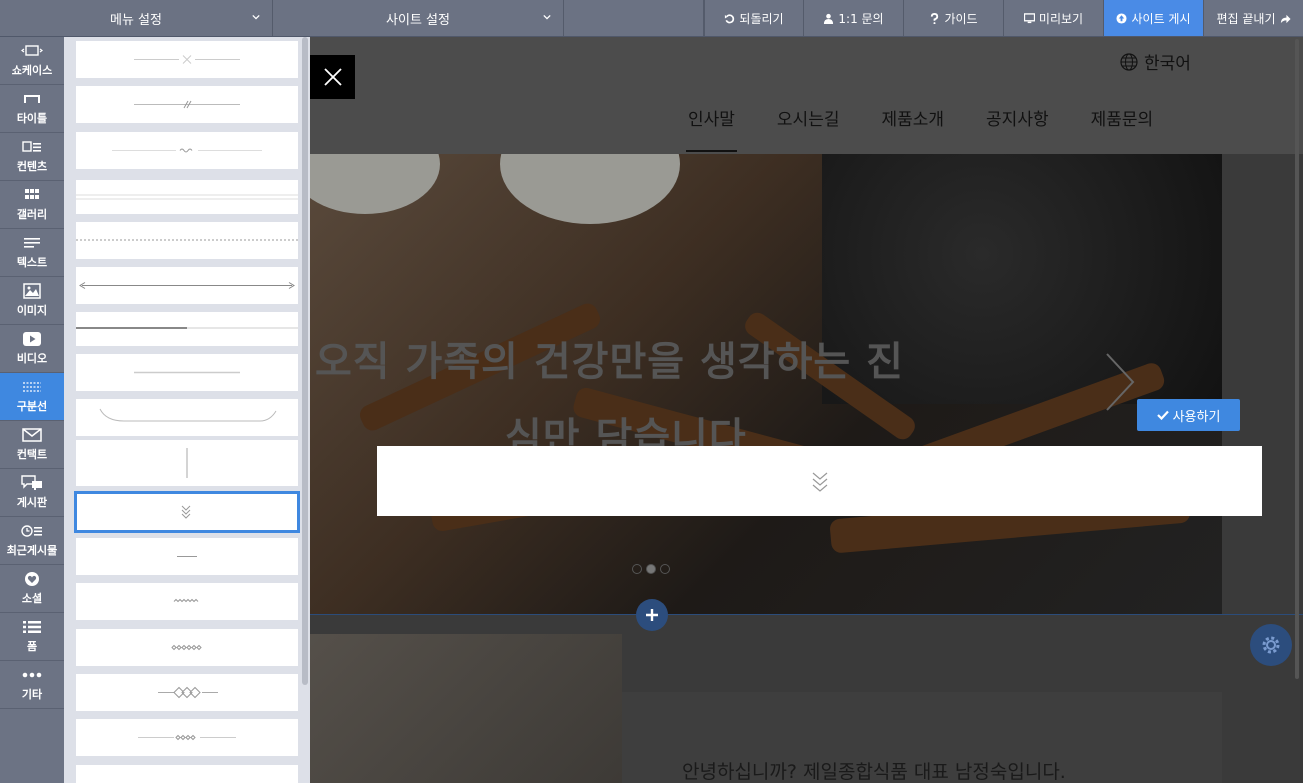 This screenshot has width=1303, height=783. I want to click on divider-option-curve, so click(187, 417).